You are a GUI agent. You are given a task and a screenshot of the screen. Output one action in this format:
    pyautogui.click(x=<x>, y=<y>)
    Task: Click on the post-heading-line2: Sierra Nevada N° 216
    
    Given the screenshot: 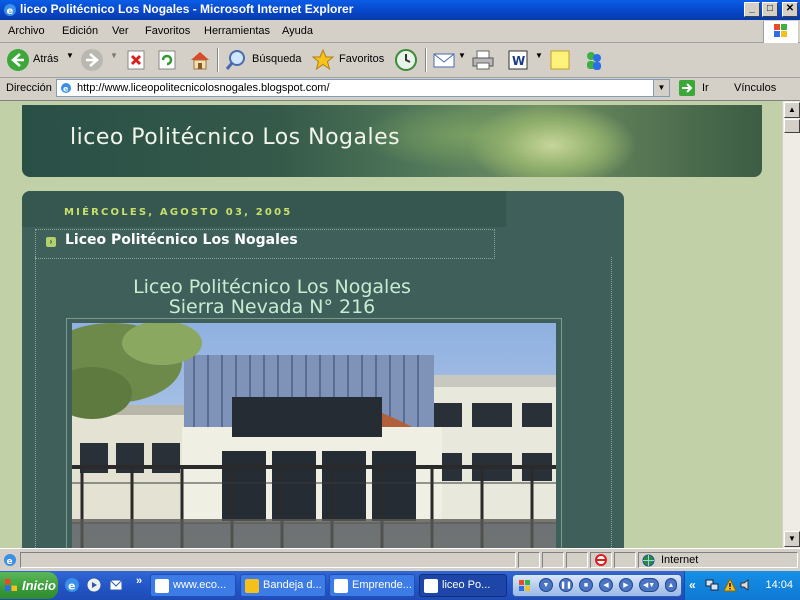 What is the action you would take?
    pyautogui.click(x=272, y=307)
    